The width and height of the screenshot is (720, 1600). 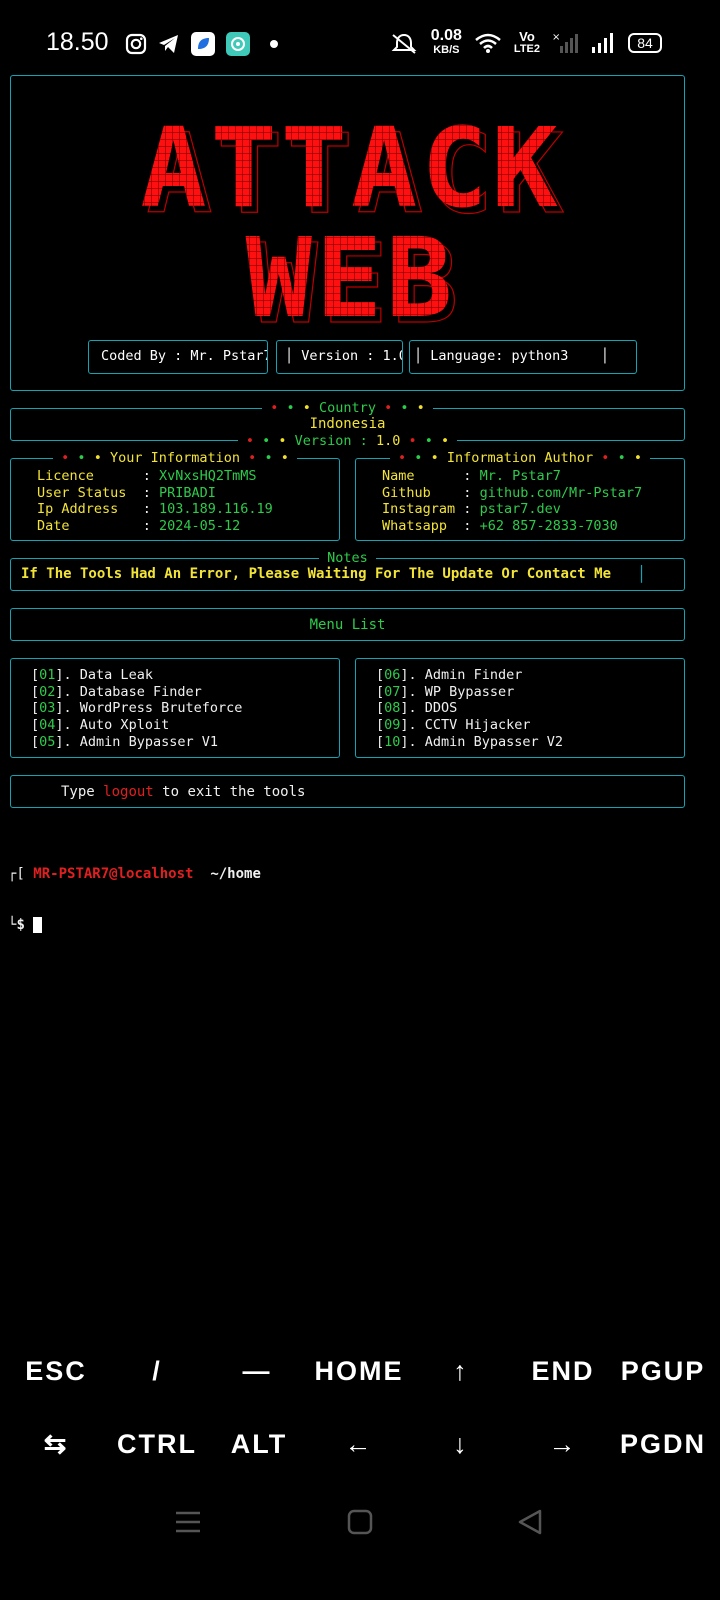 I want to click on status-time: 18.50, so click(x=77, y=42).